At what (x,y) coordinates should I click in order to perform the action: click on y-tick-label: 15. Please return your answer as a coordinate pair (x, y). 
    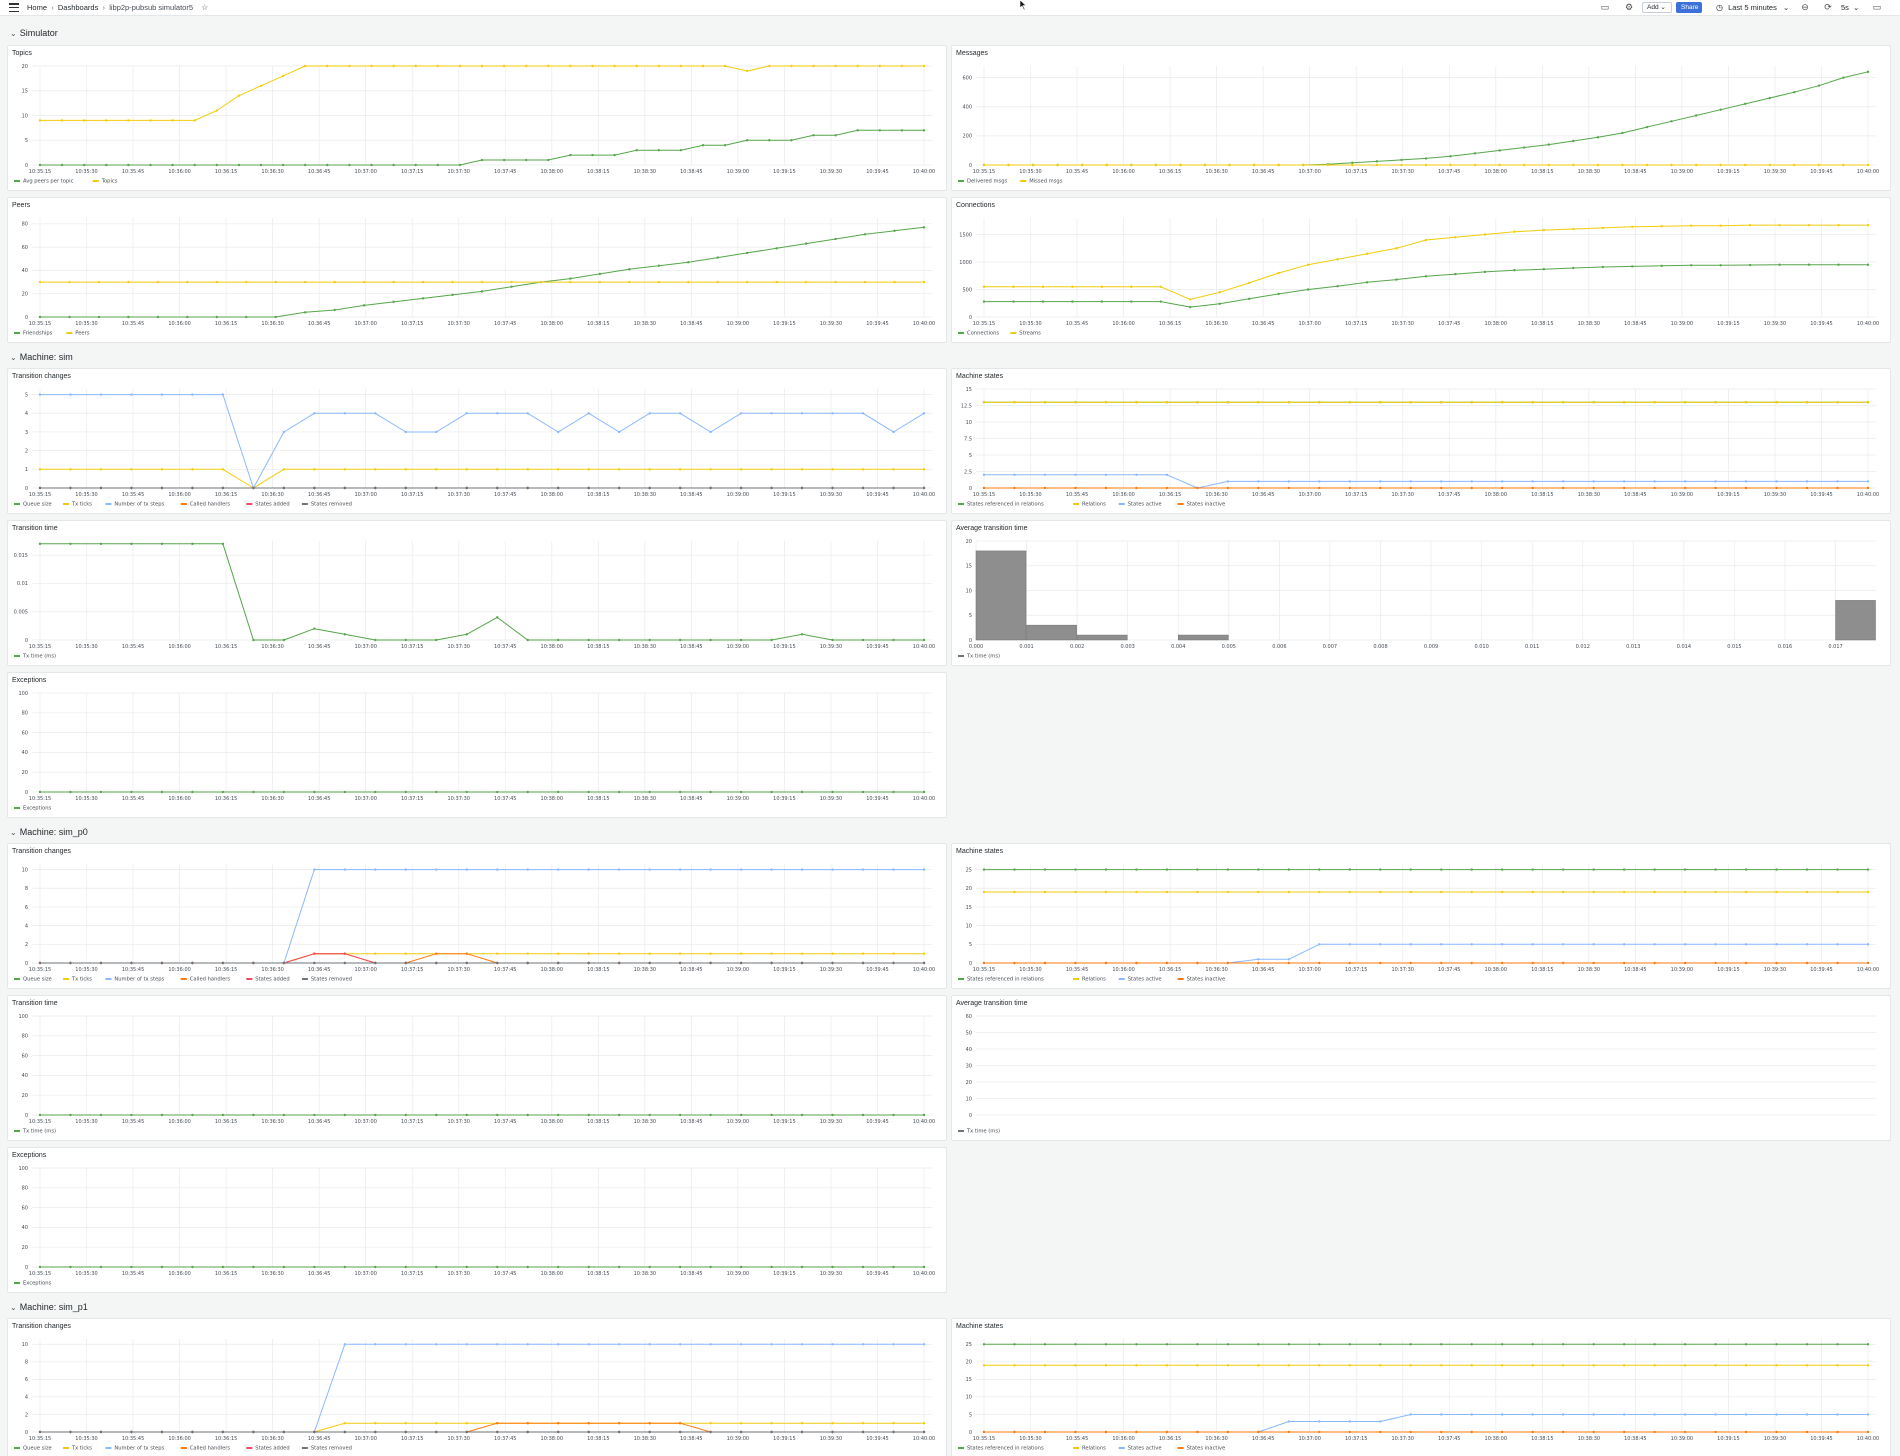
    Looking at the image, I should click on (969, 390).